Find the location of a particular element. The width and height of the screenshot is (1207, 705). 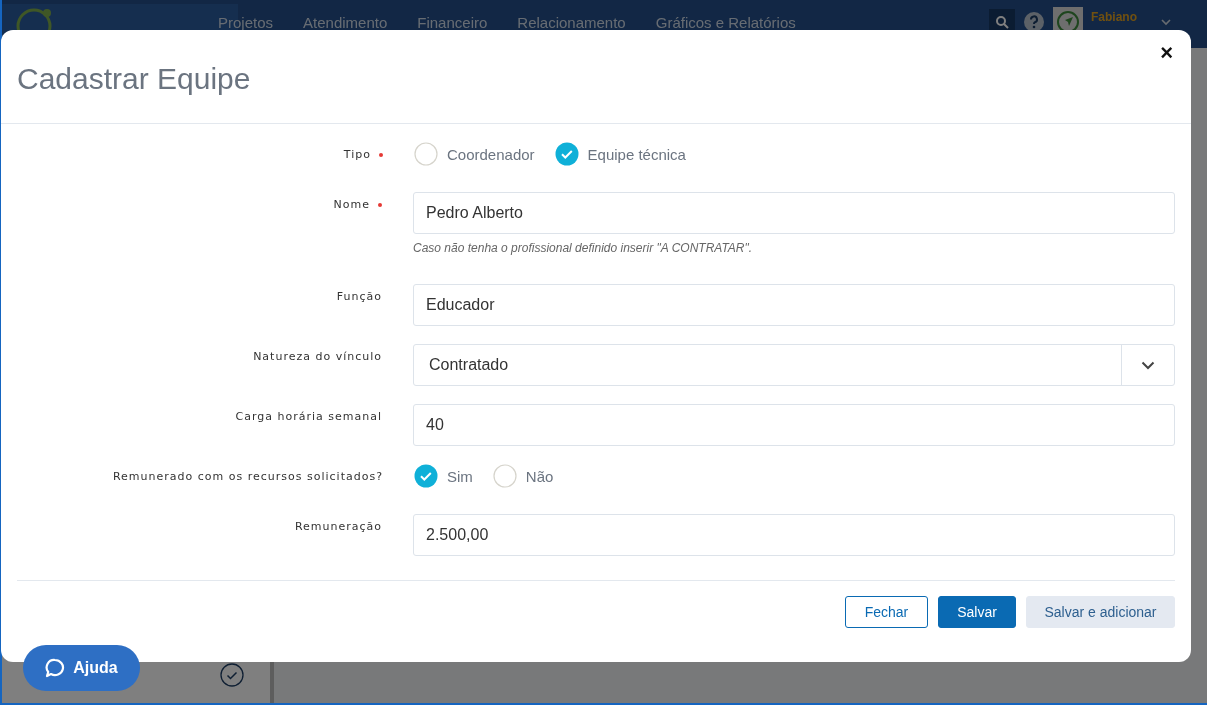

field-label: Tipo is located at coordinates (357, 155).